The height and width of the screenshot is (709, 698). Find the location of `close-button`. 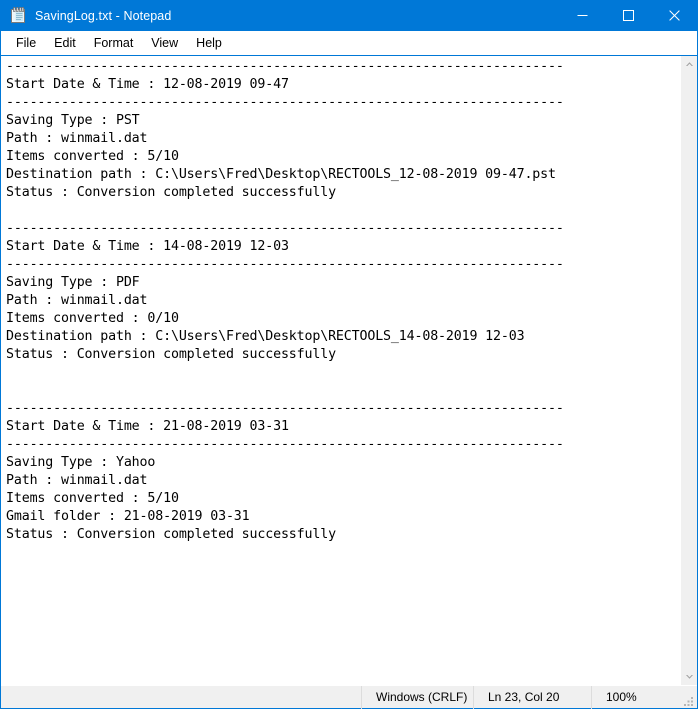

close-button is located at coordinates (674, 15).